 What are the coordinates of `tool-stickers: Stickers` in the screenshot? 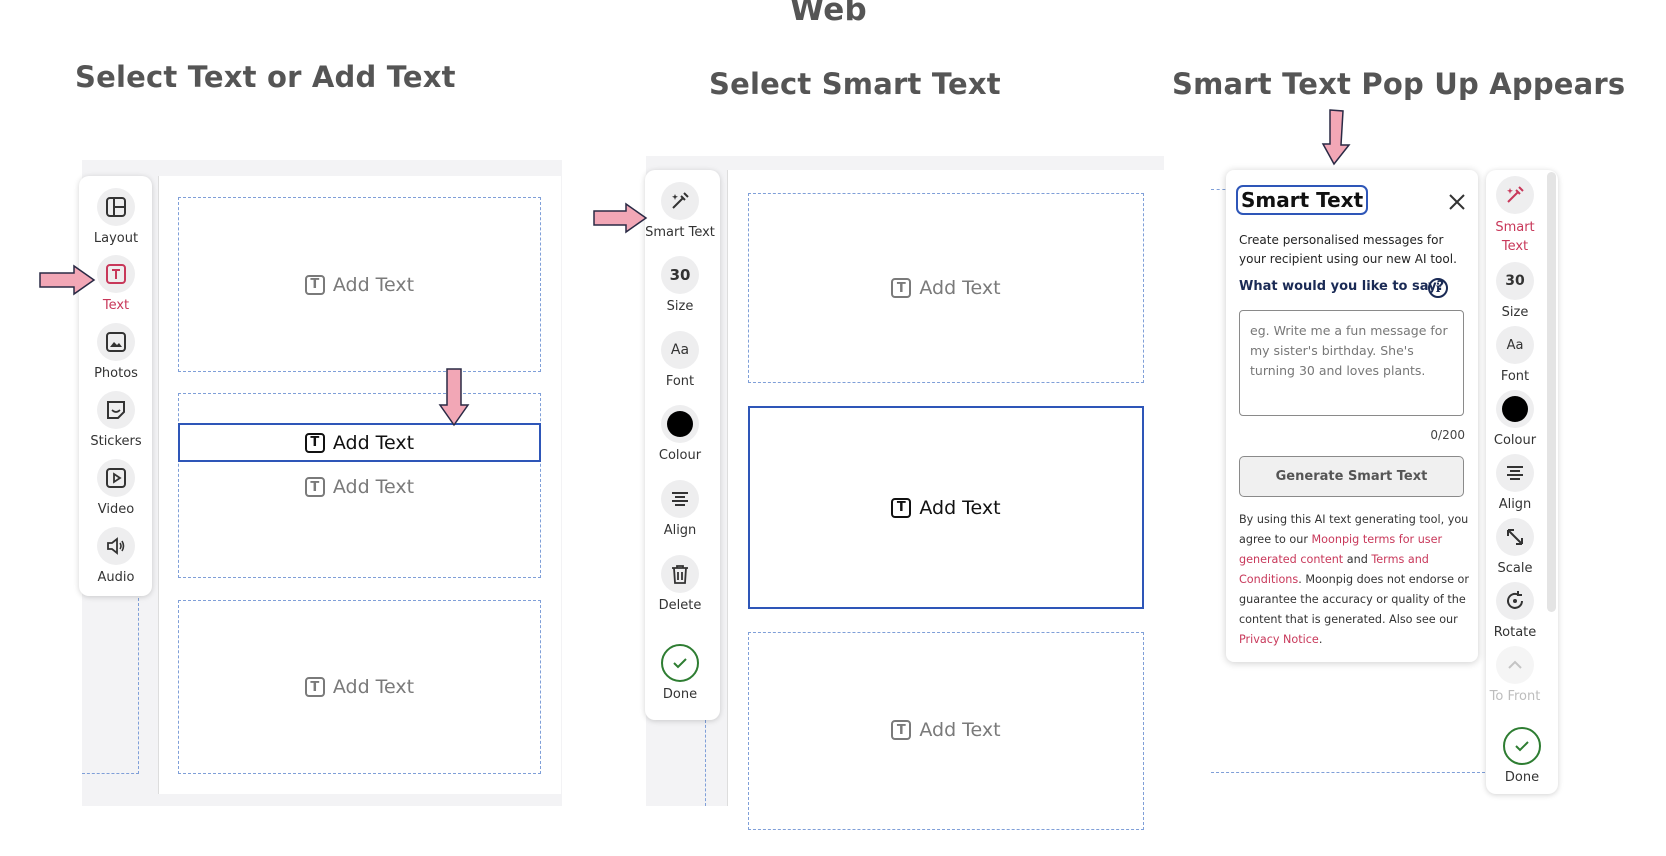 It's located at (116, 421).